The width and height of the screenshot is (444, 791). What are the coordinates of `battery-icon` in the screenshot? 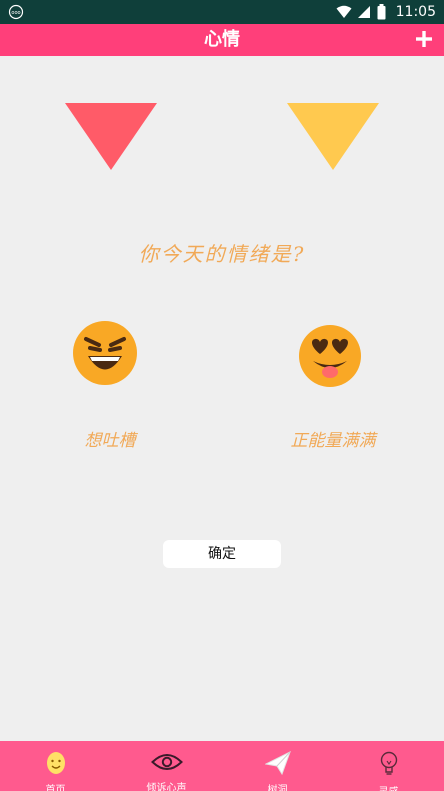 It's located at (381, 12).